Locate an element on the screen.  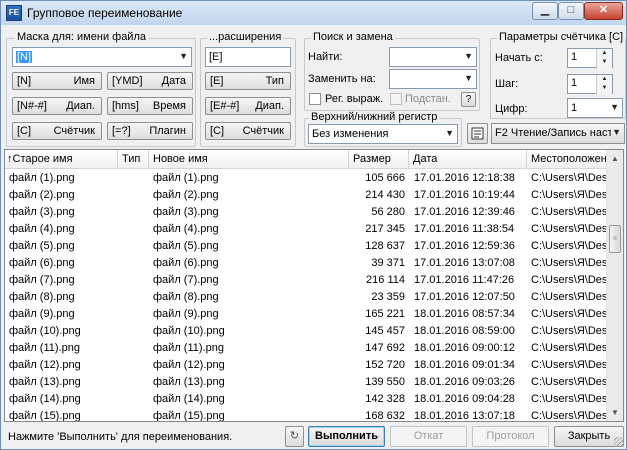
mask-range-button: [N#-#] Диап. is located at coordinates (57, 106).